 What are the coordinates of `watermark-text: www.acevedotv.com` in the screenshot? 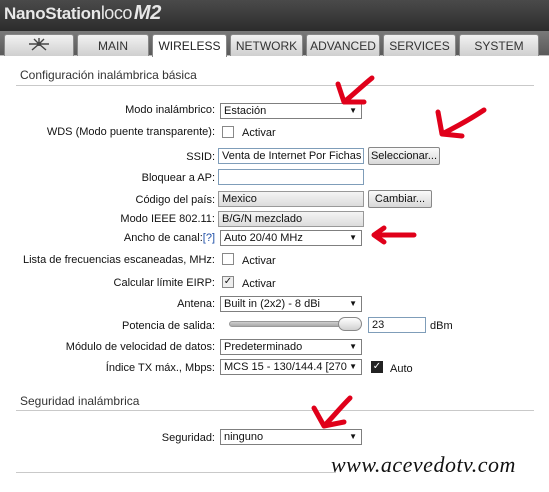 It's located at (423, 464).